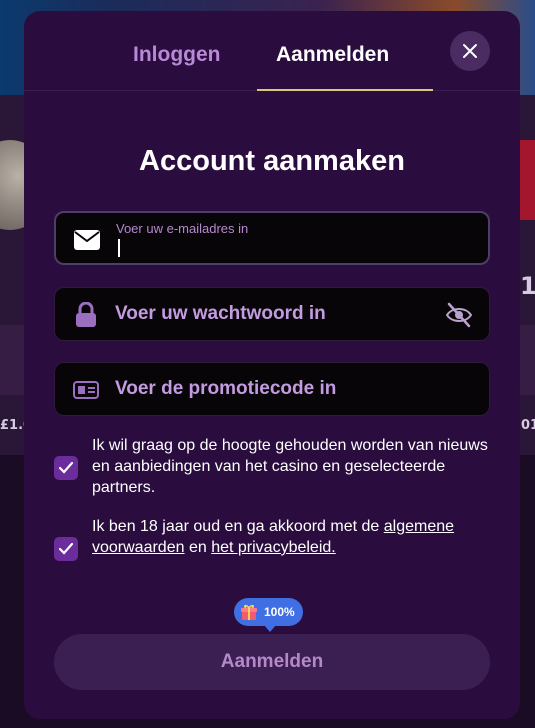 This screenshot has height=728, width=535. Describe the element at coordinates (220, 313) in the screenshot. I see `password-placeholder: Voer uw wachtwoord in` at that location.